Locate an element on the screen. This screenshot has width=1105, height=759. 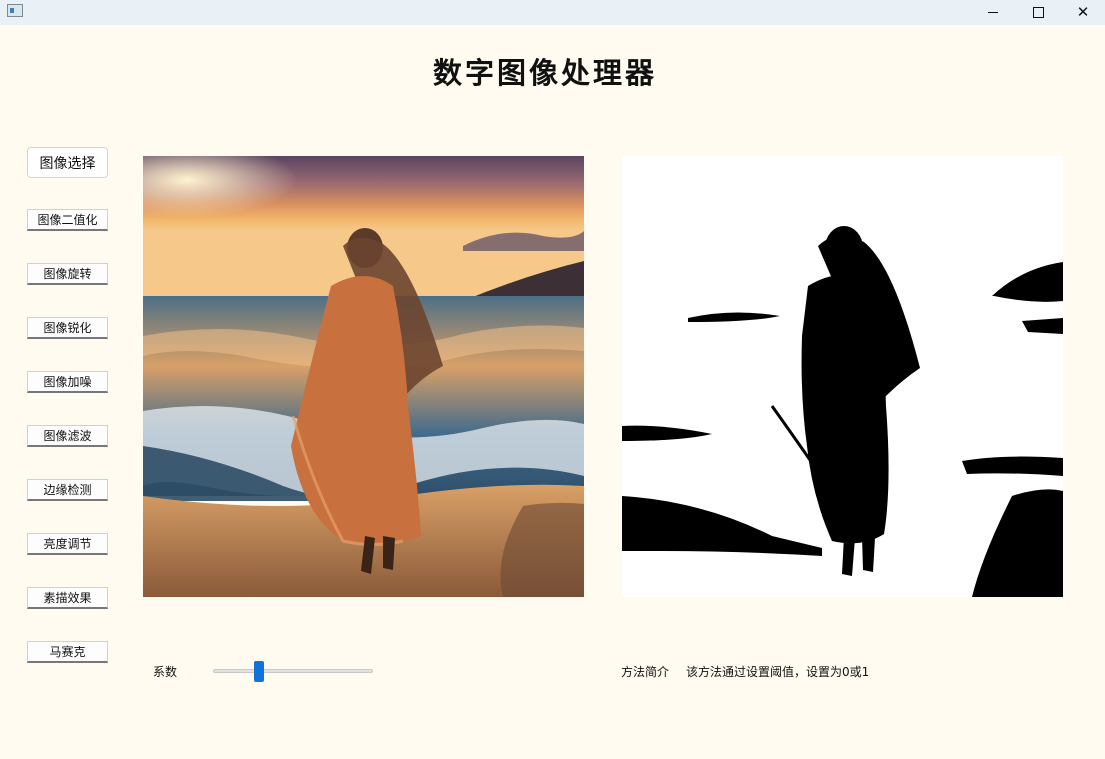
image-select-button: 图像选择 is located at coordinates (67, 162).